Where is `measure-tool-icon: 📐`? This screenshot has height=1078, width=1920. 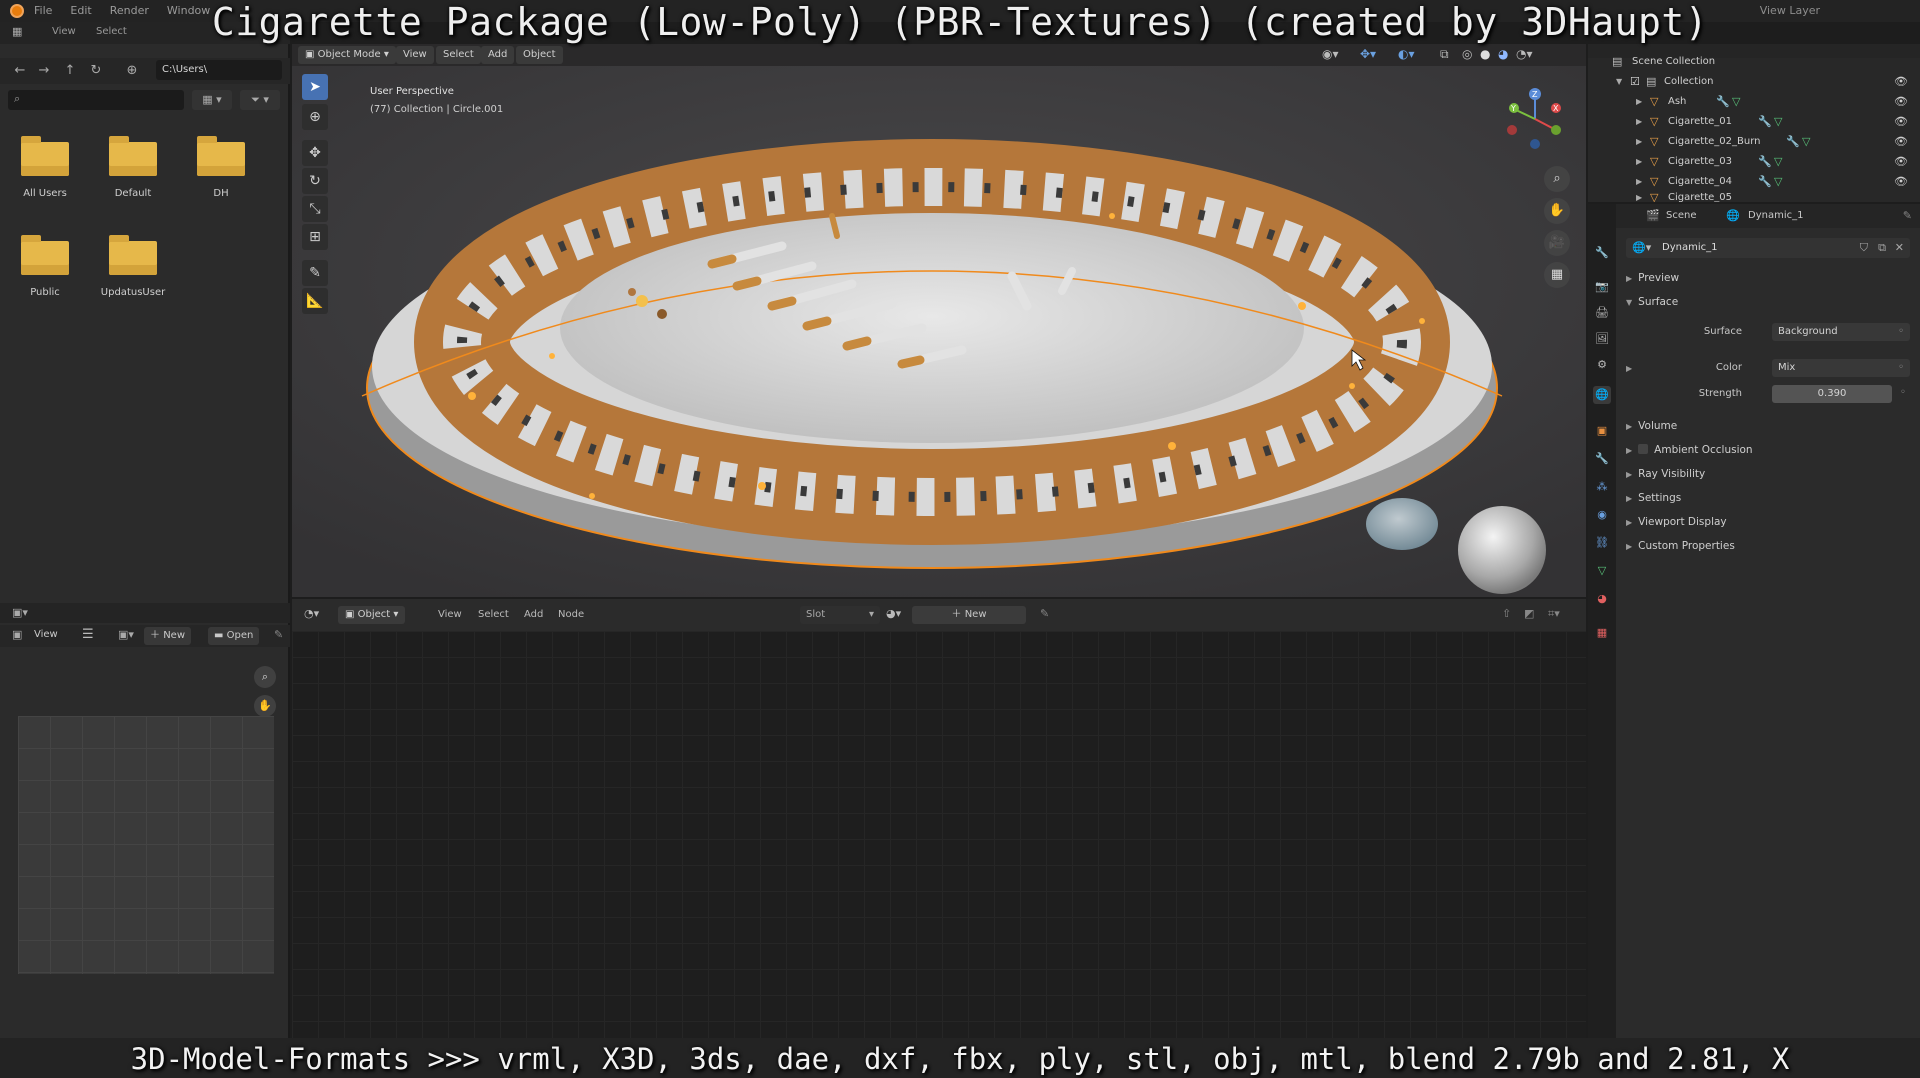
measure-tool-icon: 📐 is located at coordinates (315, 301).